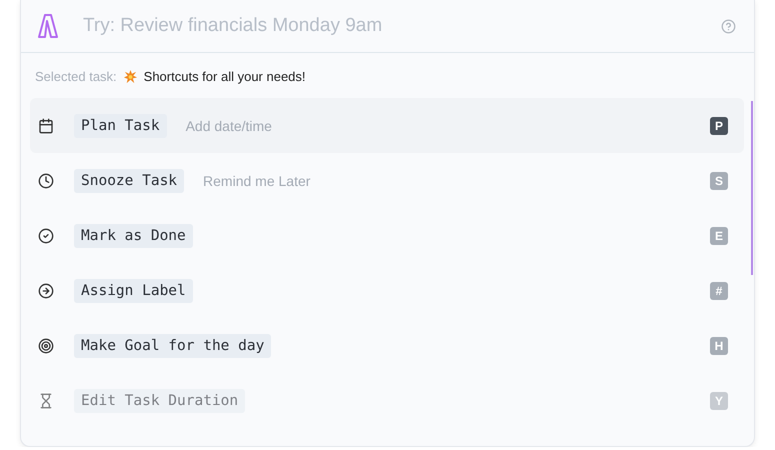  I want to click on command-label: Assign Label, so click(133, 290).